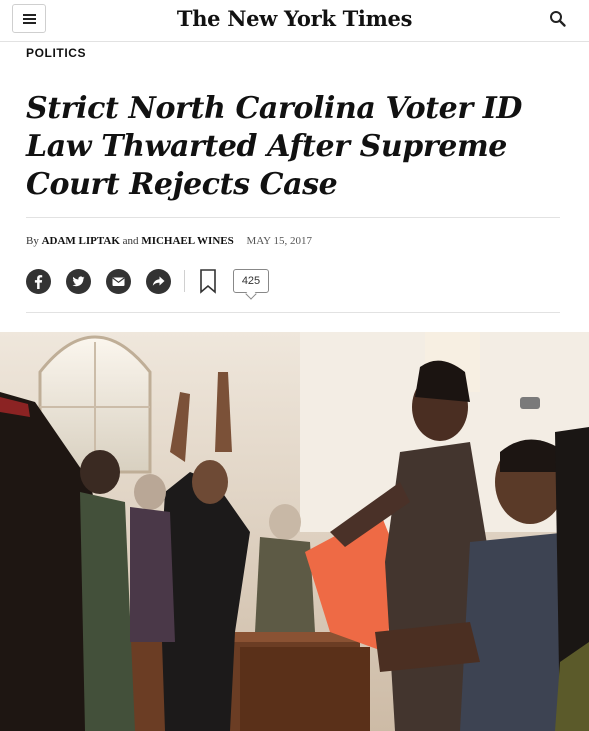 This screenshot has width=589, height=731. What do you see at coordinates (56, 53) in the screenshot?
I see `section-label: POLITICS` at bounding box center [56, 53].